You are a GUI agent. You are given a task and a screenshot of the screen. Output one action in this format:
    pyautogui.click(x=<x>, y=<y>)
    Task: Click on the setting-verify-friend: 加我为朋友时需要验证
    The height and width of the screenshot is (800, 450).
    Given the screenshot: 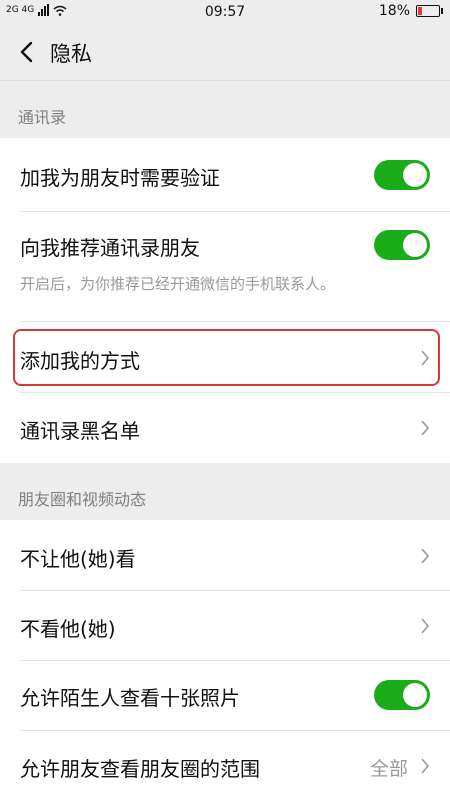 What is the action you would take?
    pyautogui.click(x=225, y=175)
    